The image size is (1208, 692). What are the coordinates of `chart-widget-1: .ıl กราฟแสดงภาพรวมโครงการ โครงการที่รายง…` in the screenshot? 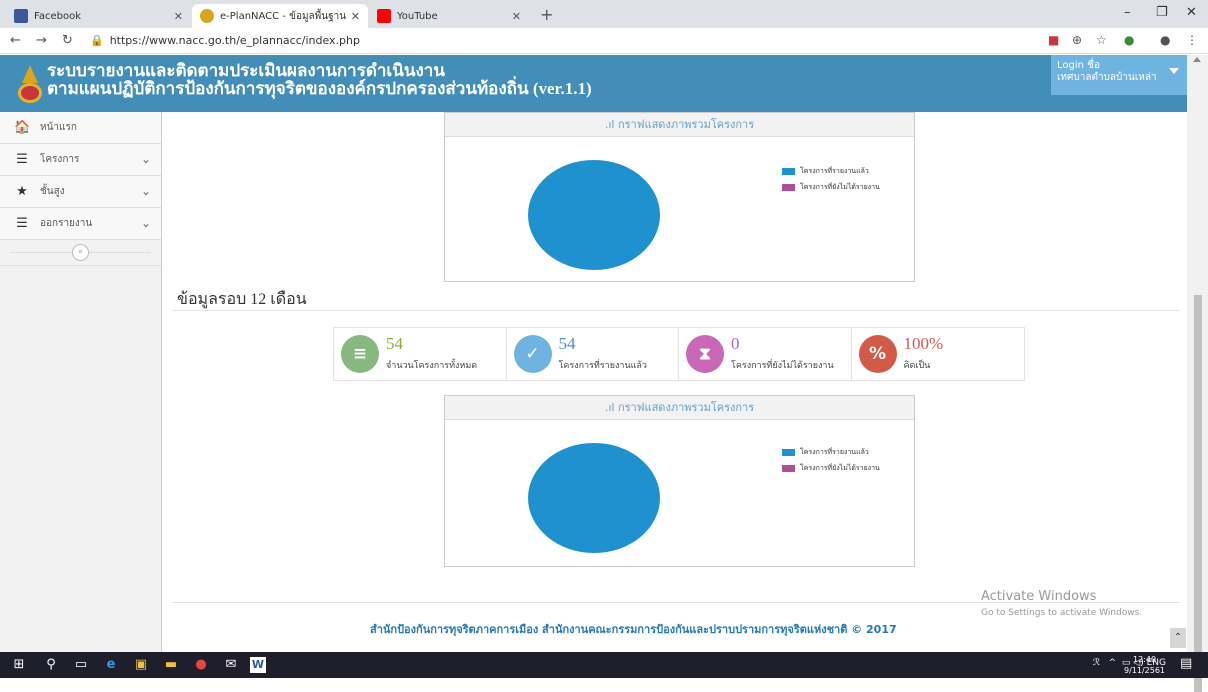 It's located at (679, 197).